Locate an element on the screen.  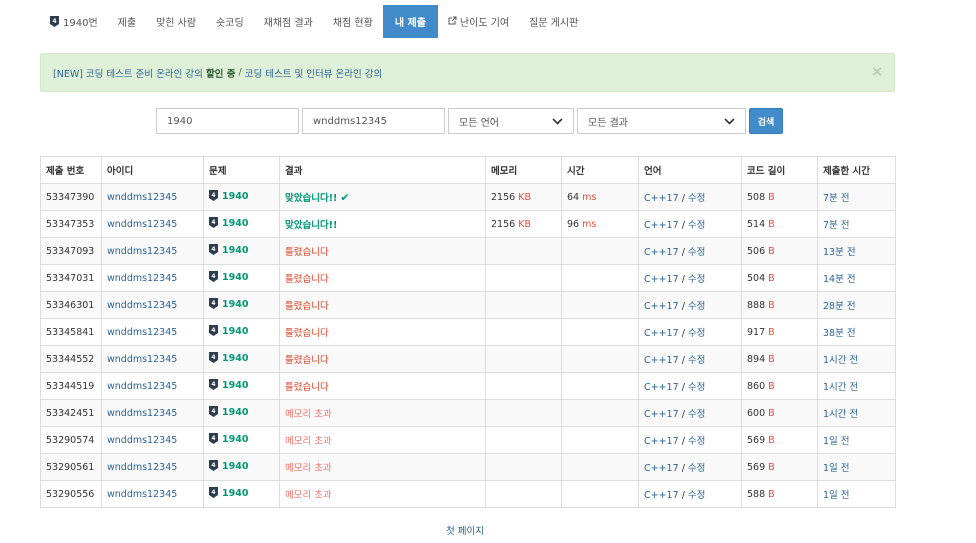
tab-difficulty: 난이도 기여 is located at coordinates (478, 21).